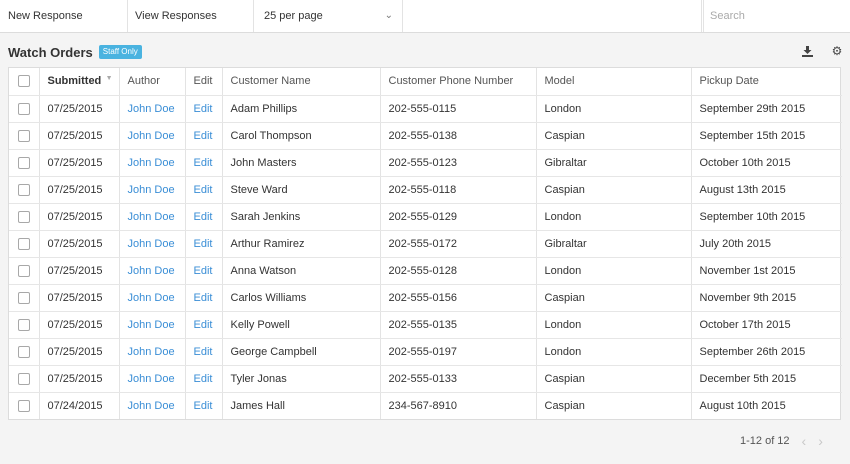  I want to click on cell-customer-phone: 202-555-0115, so click(458, 109).